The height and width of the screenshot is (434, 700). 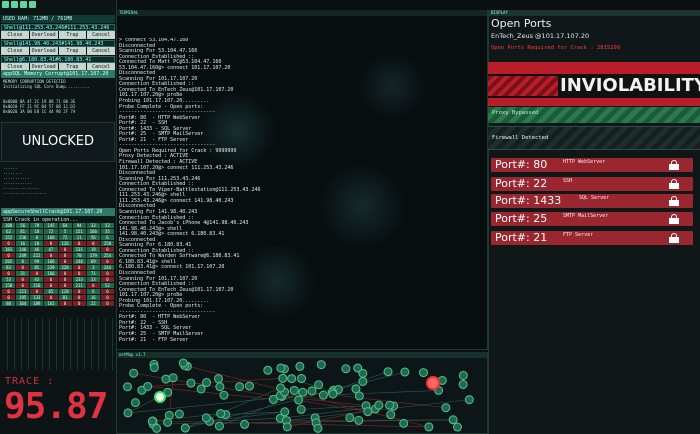 I want to click on shell-entry: Shell@141.98.40.243#141.98.40.243, so click(x=58, y=43).